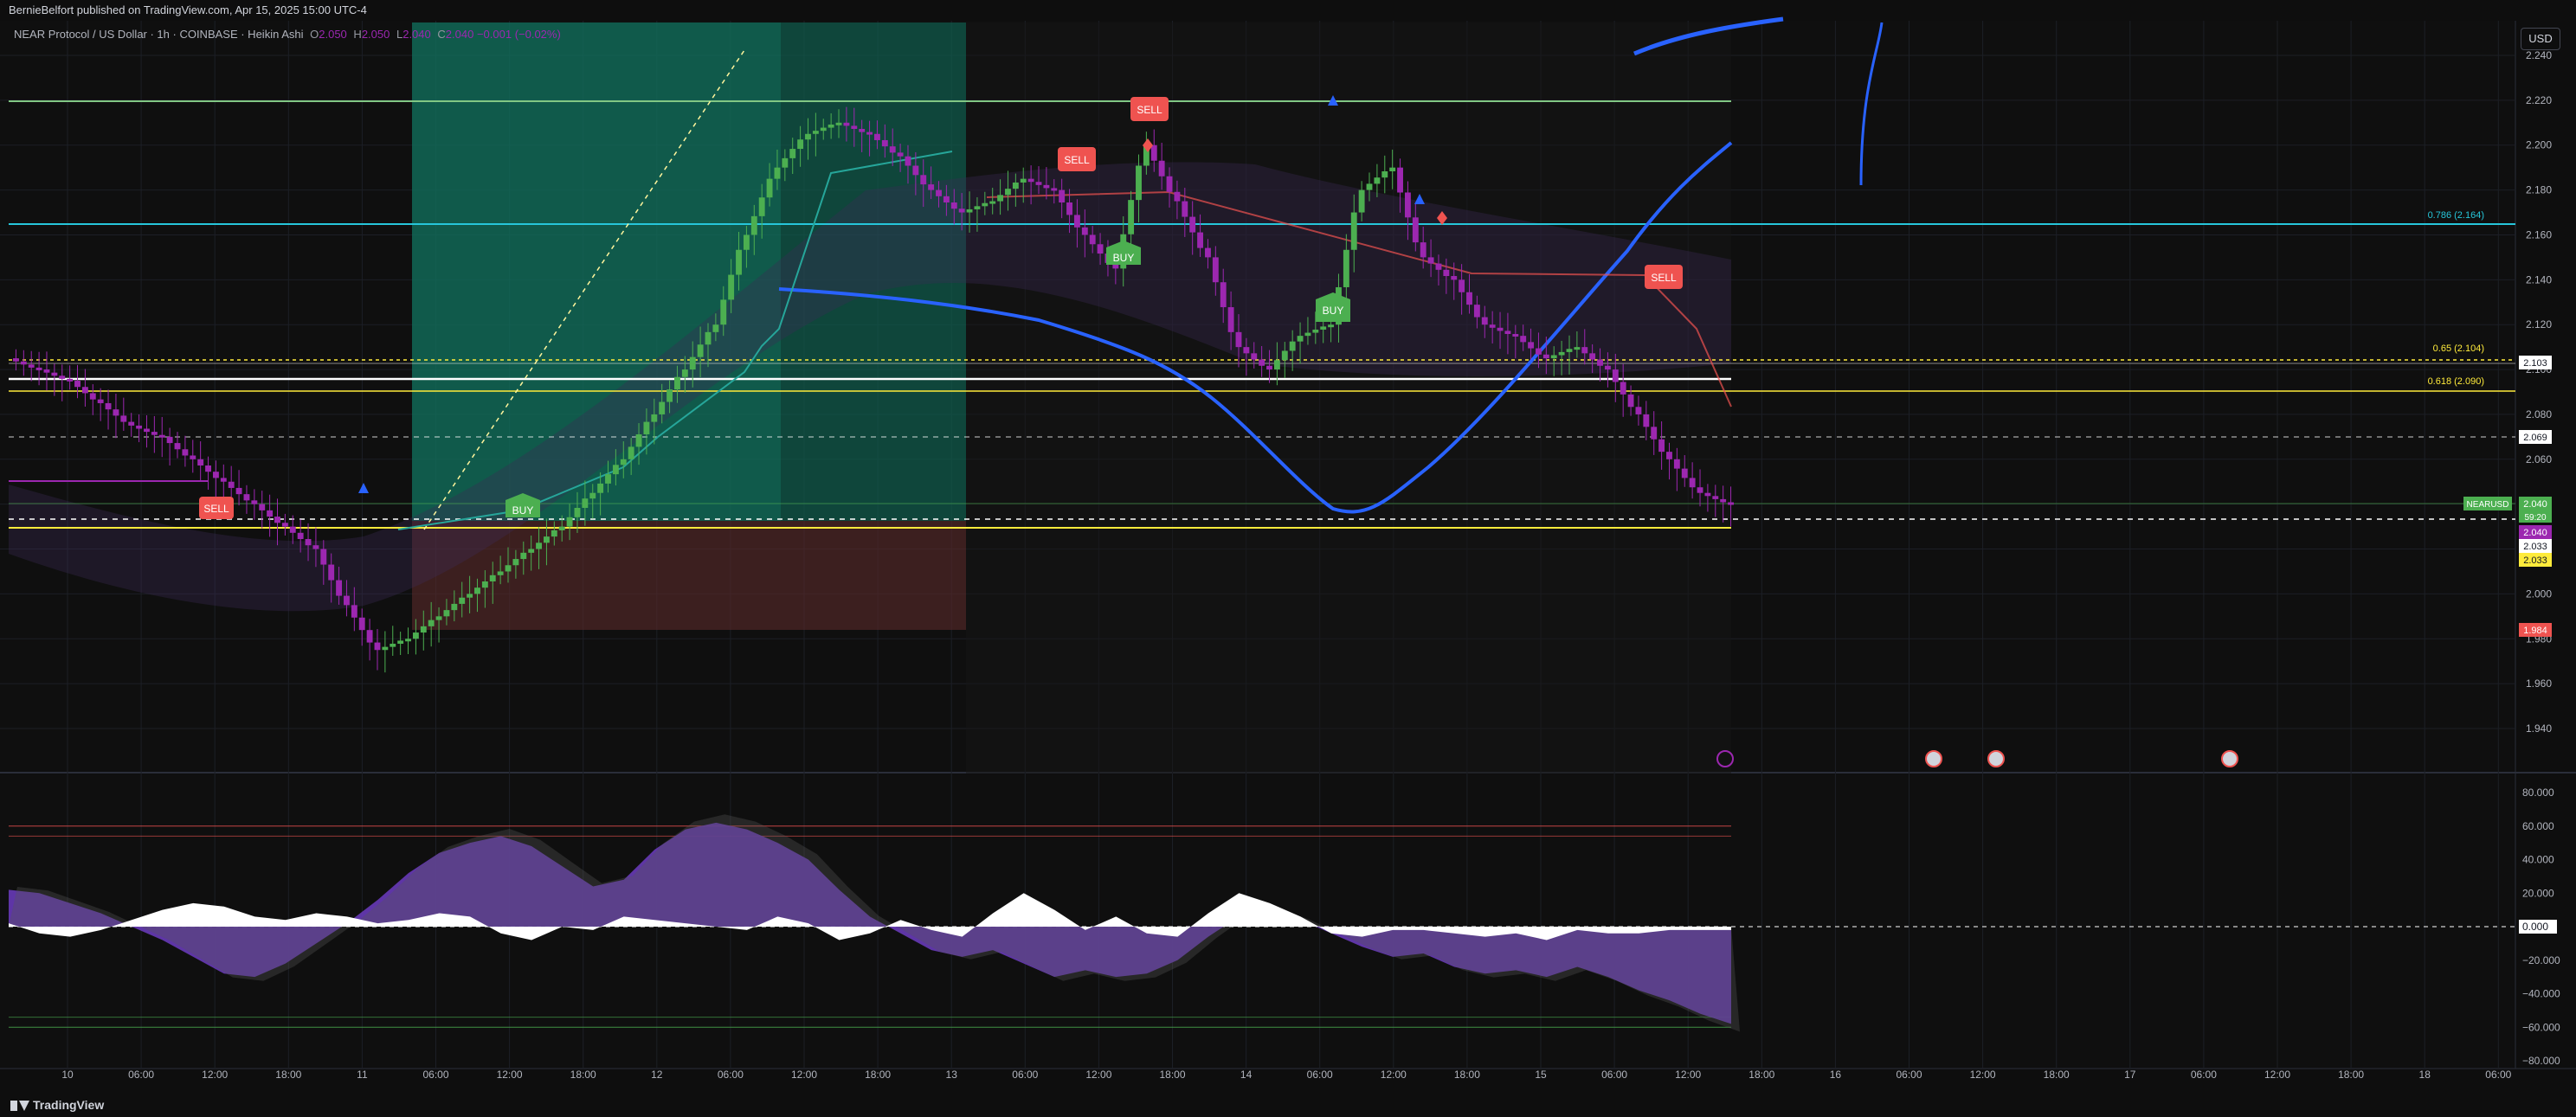 Image resolution: width=2576 pixels, height=1117 pixels. Describe the element at coordinates (518, 34) in the screenshot. I see `change-value: −0.001 (−0.02%)` at that location.